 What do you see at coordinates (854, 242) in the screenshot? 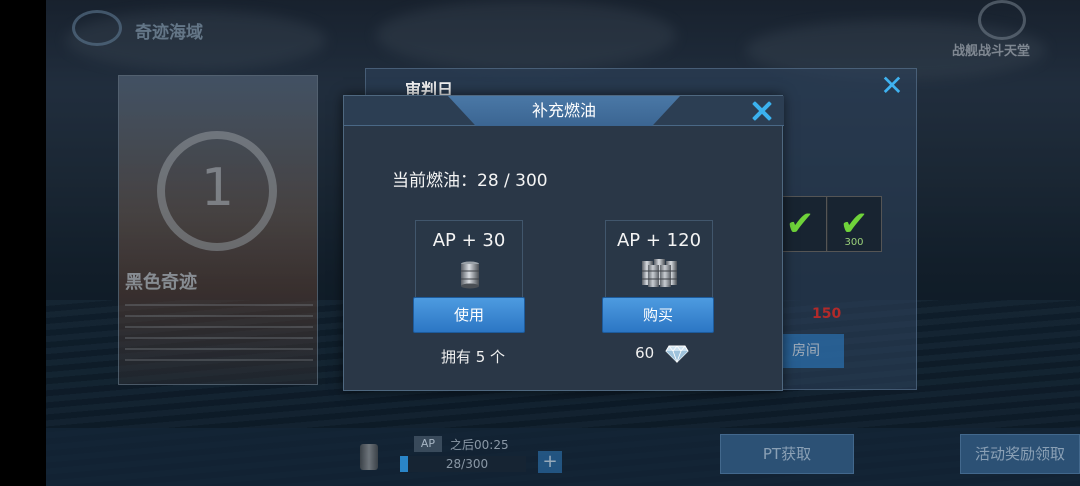
I see `check-caption: 300` at bounding box center [854, 242].